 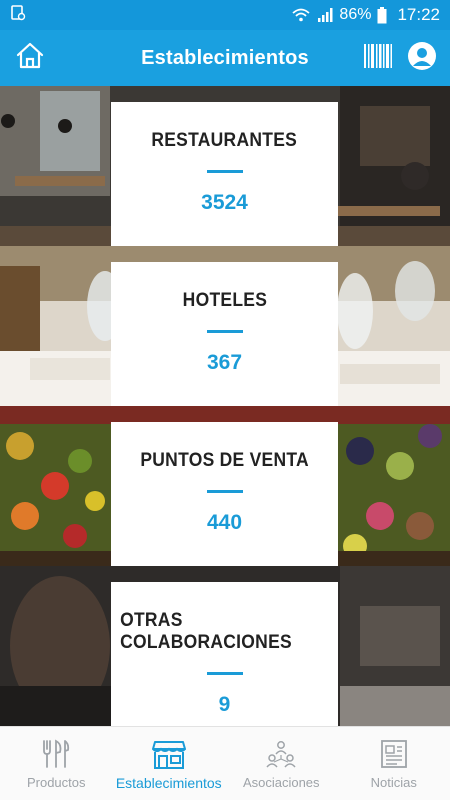 What do you see at coordinates (224, 202) in the screenshot?
I see `category-count: 3524` at bounding box center [224, 202].